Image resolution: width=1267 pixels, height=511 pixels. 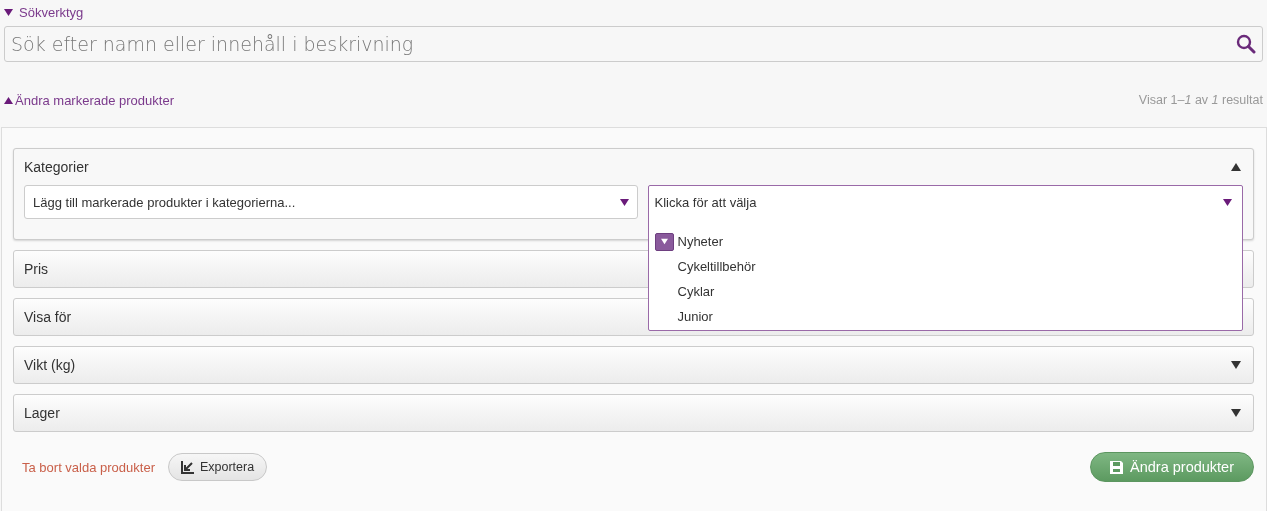 I want to click on remove-selected-link: Ta bort valda produkter, so click(x=88, y=467).